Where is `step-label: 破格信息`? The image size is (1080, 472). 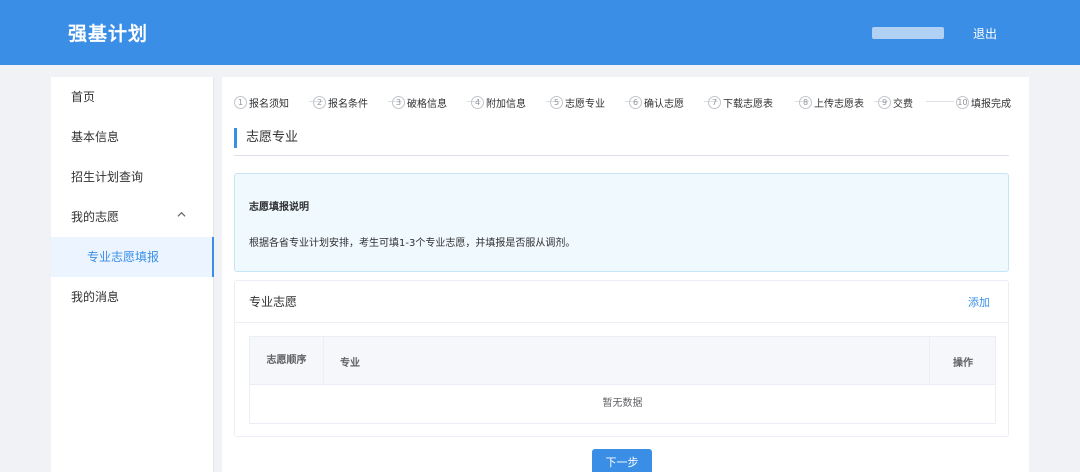 step-label: 破格信息 is located at coordinates (427, 104).